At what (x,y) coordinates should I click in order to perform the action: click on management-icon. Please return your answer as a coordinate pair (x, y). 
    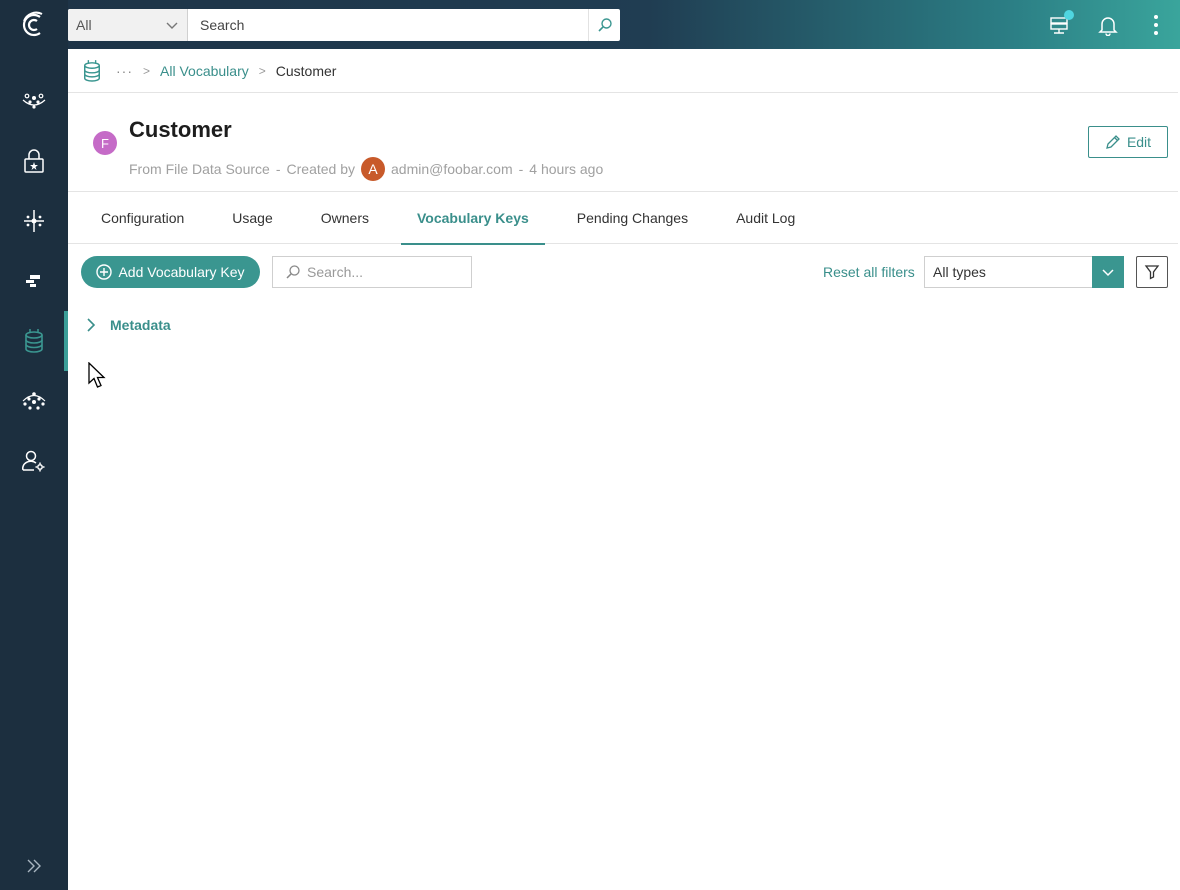
    Looking at the image, I should click on (33, 281).